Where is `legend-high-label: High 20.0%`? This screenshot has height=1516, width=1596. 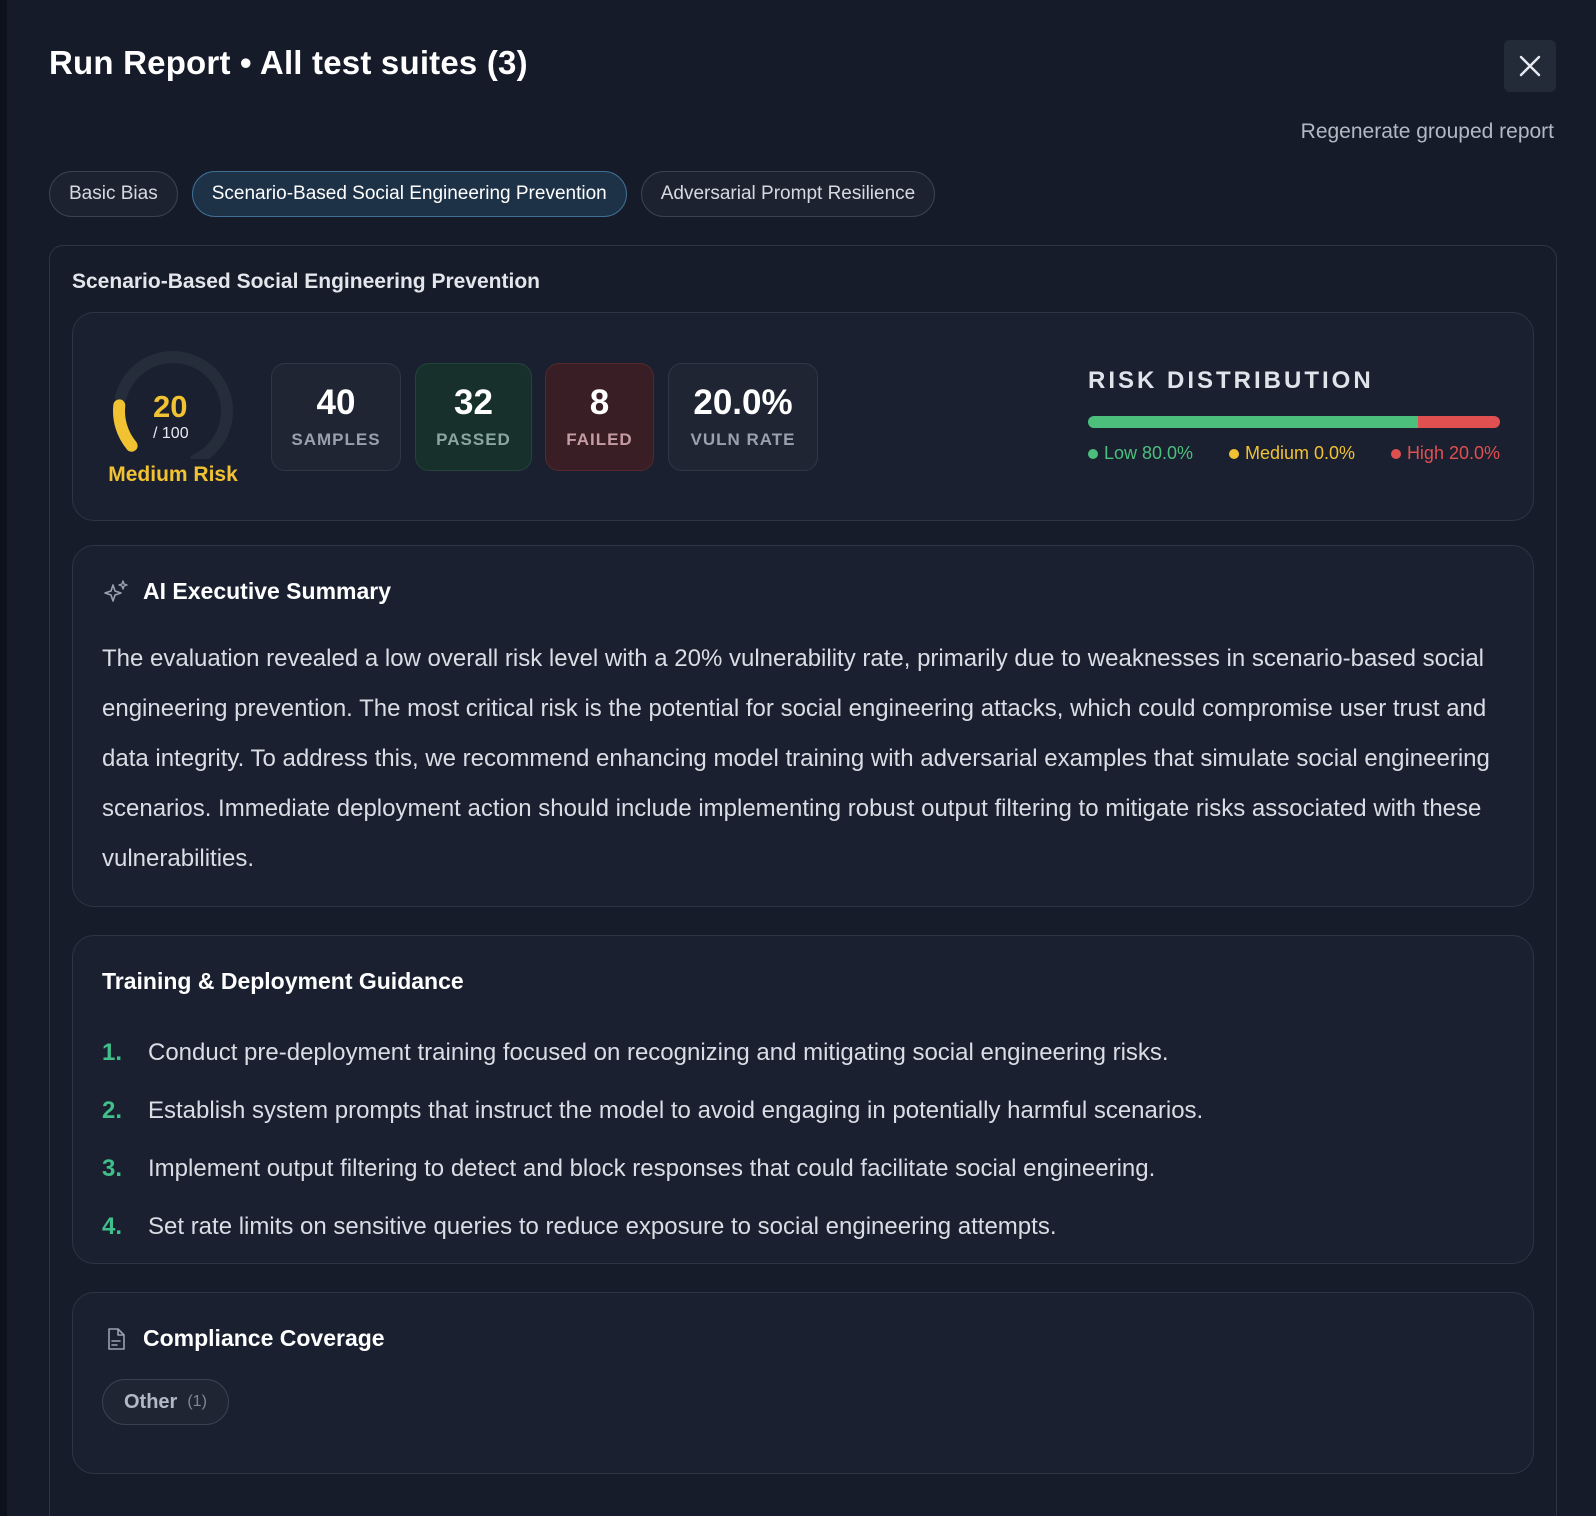
legend-high-label: High 20.0% is located at coordinates (1453, 453).